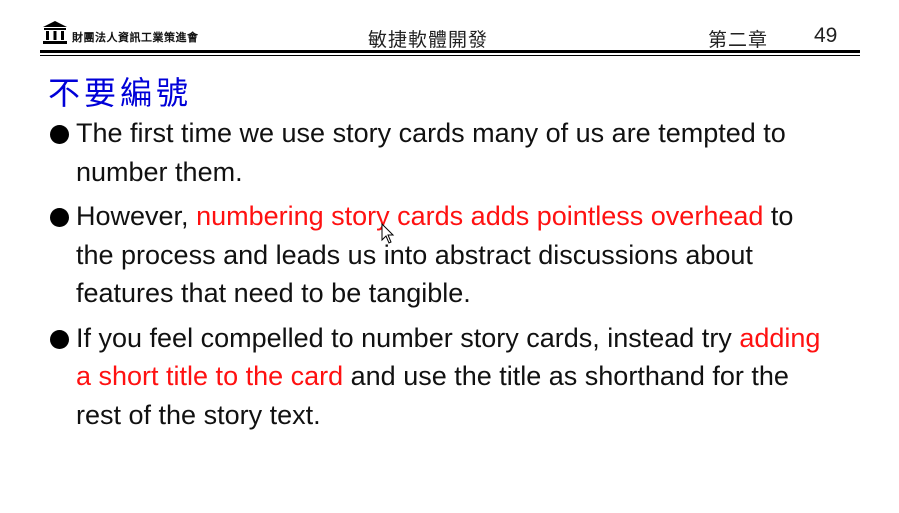 The image size is (899, 513). Describe the element at coordinates (120, 93) in the screenshot. I see `slide-title: 不要編號` at that location.